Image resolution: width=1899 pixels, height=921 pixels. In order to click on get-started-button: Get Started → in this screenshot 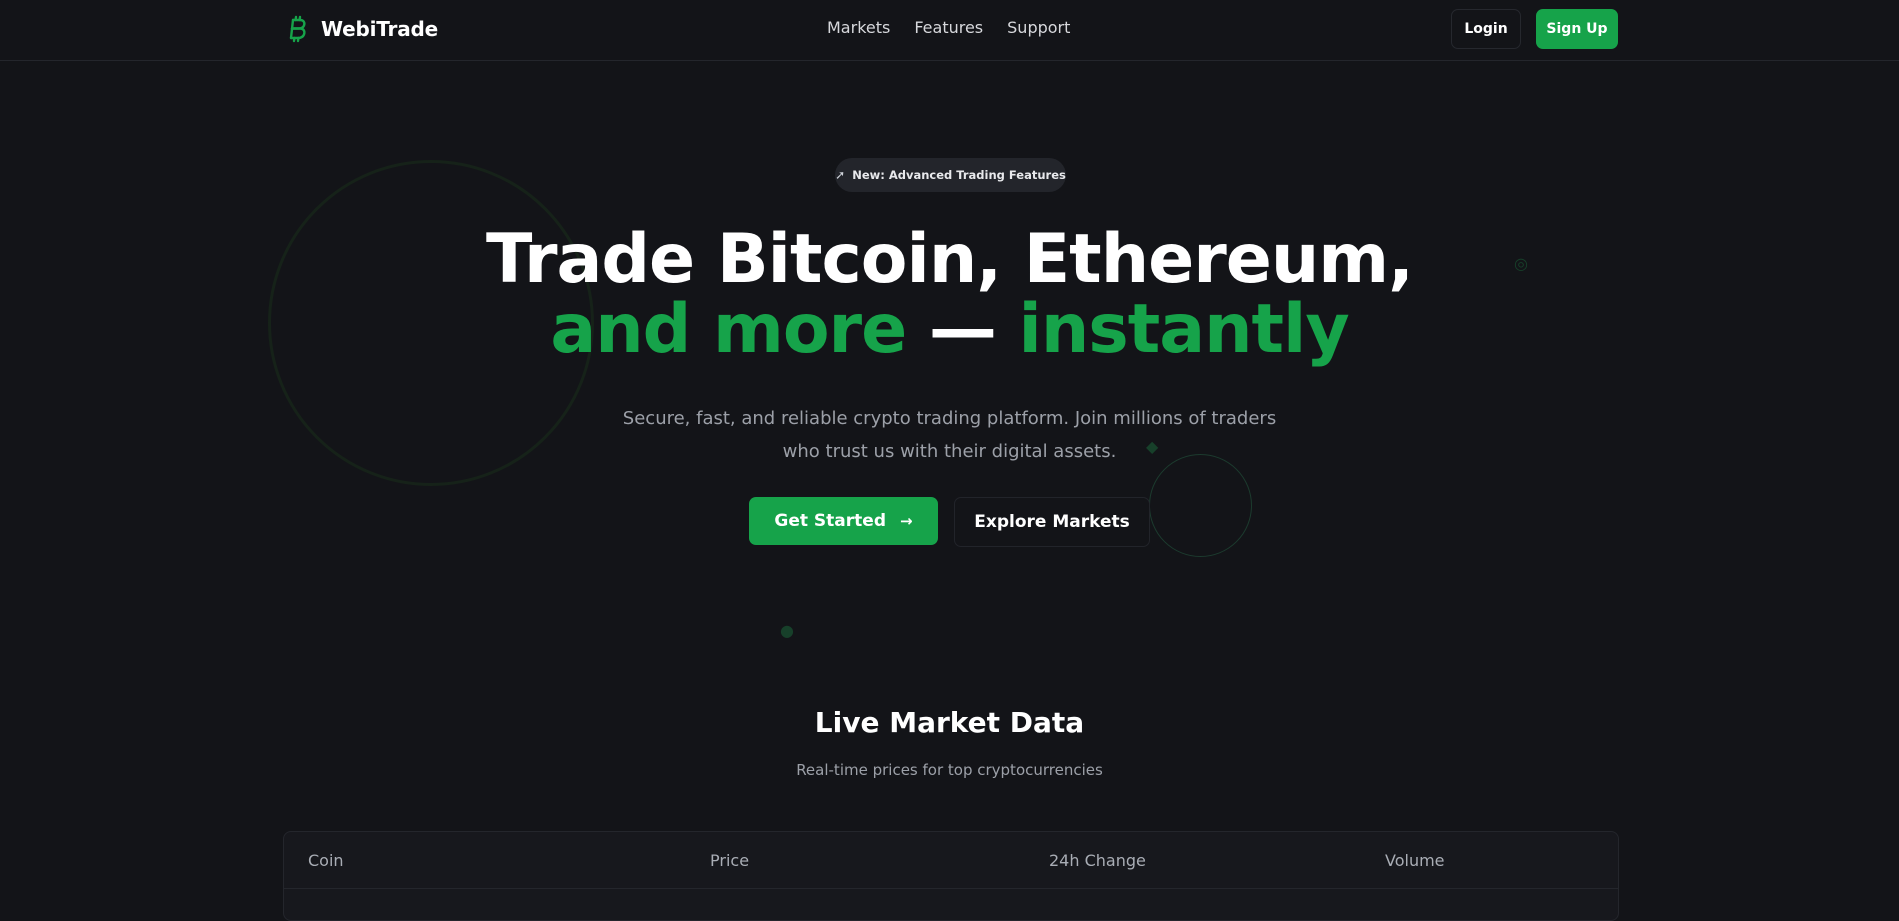, I will do `click(843, 521)`.